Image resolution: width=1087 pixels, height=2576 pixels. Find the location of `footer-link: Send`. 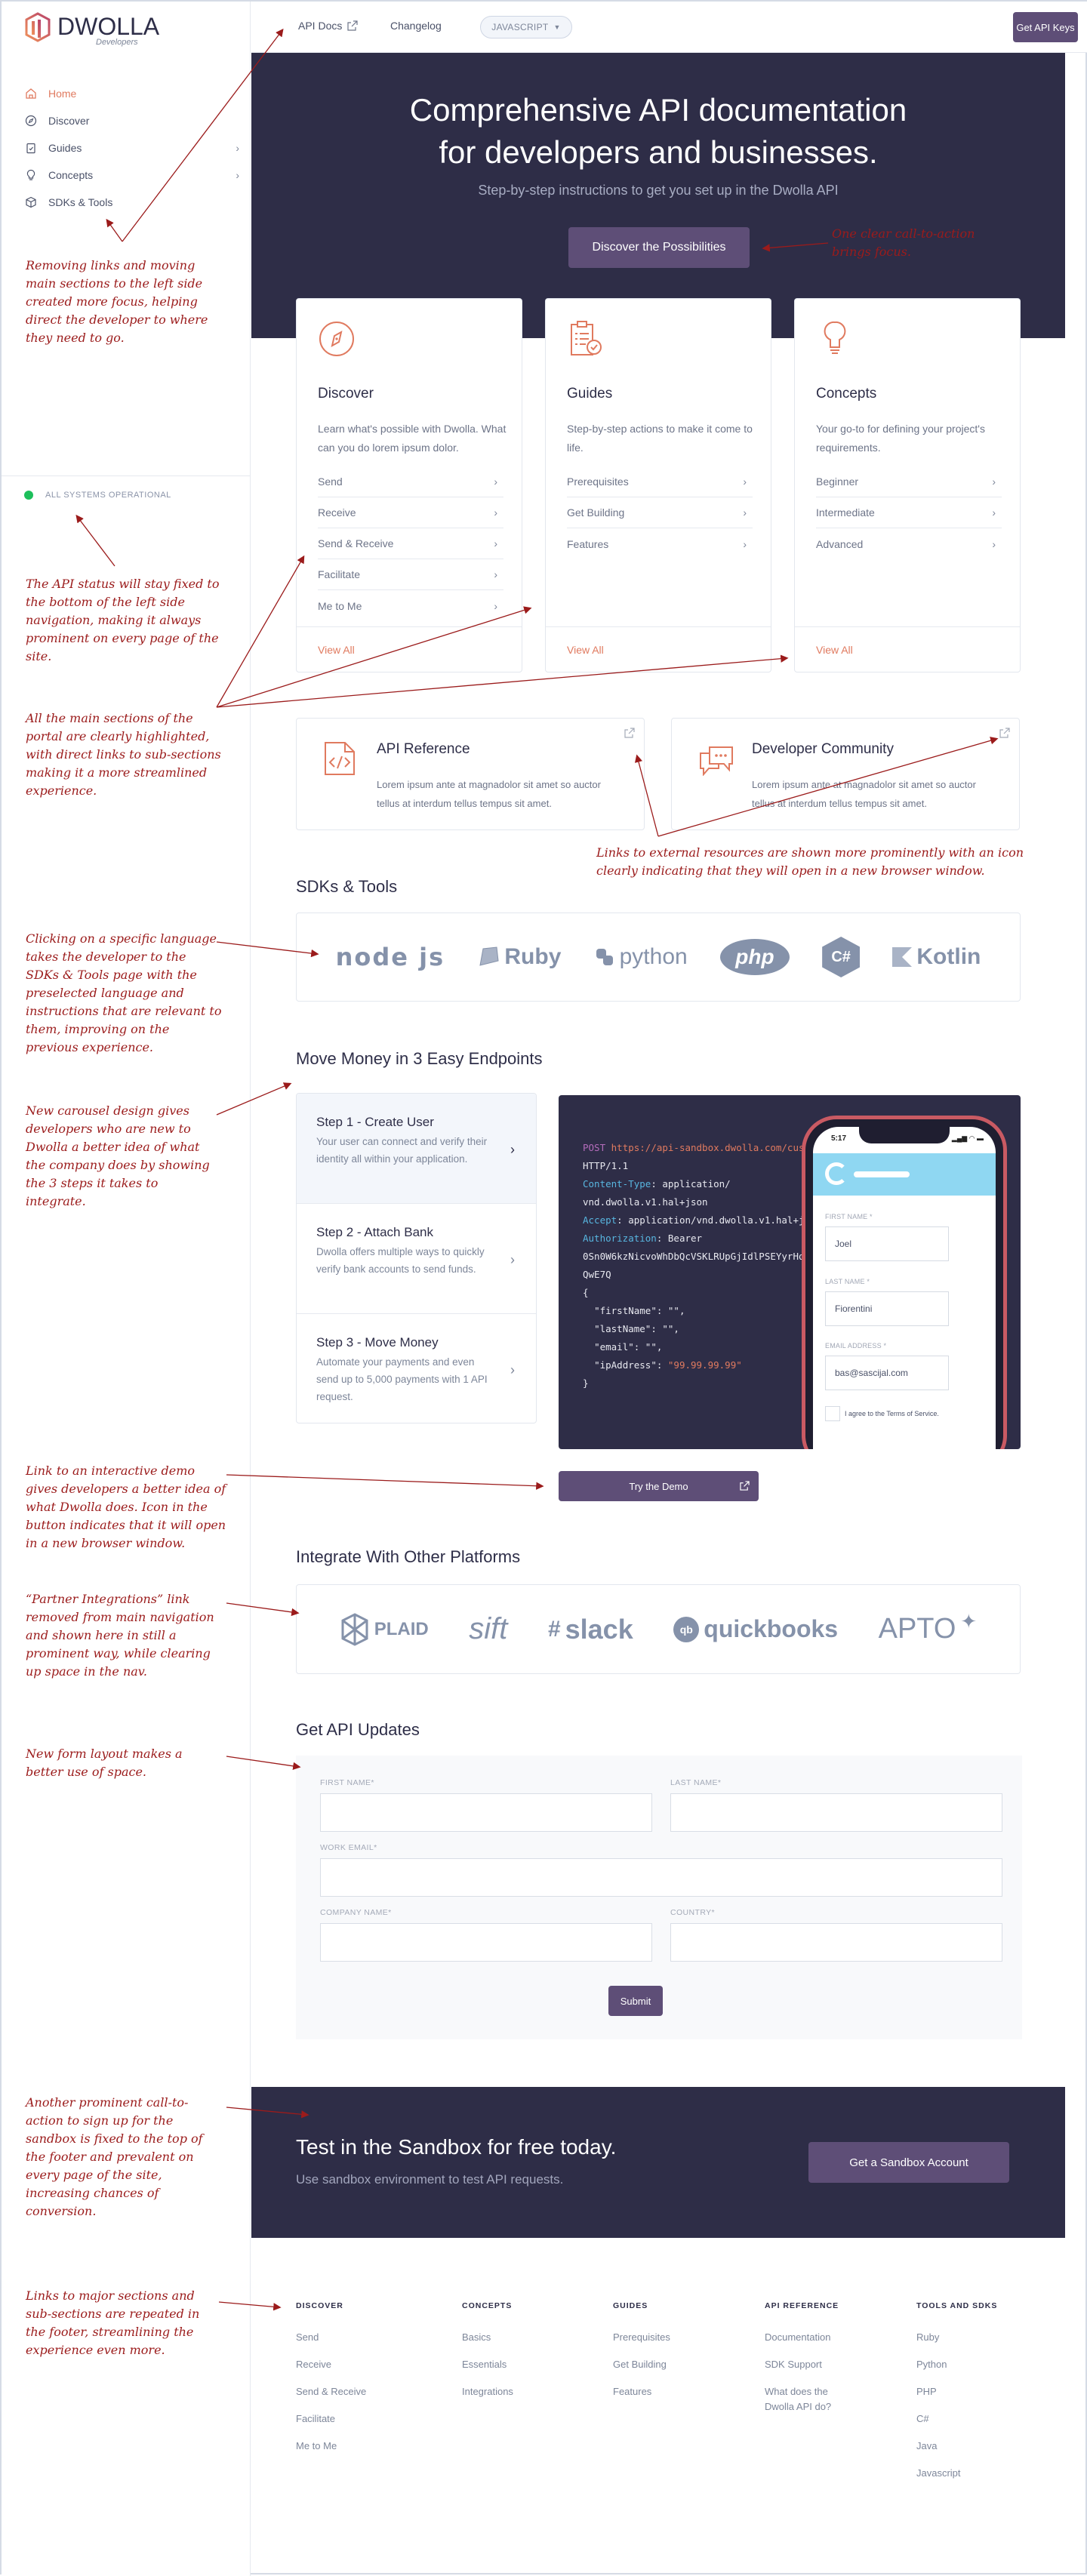

footer-link: Send is located at coordinates (341, 2337).